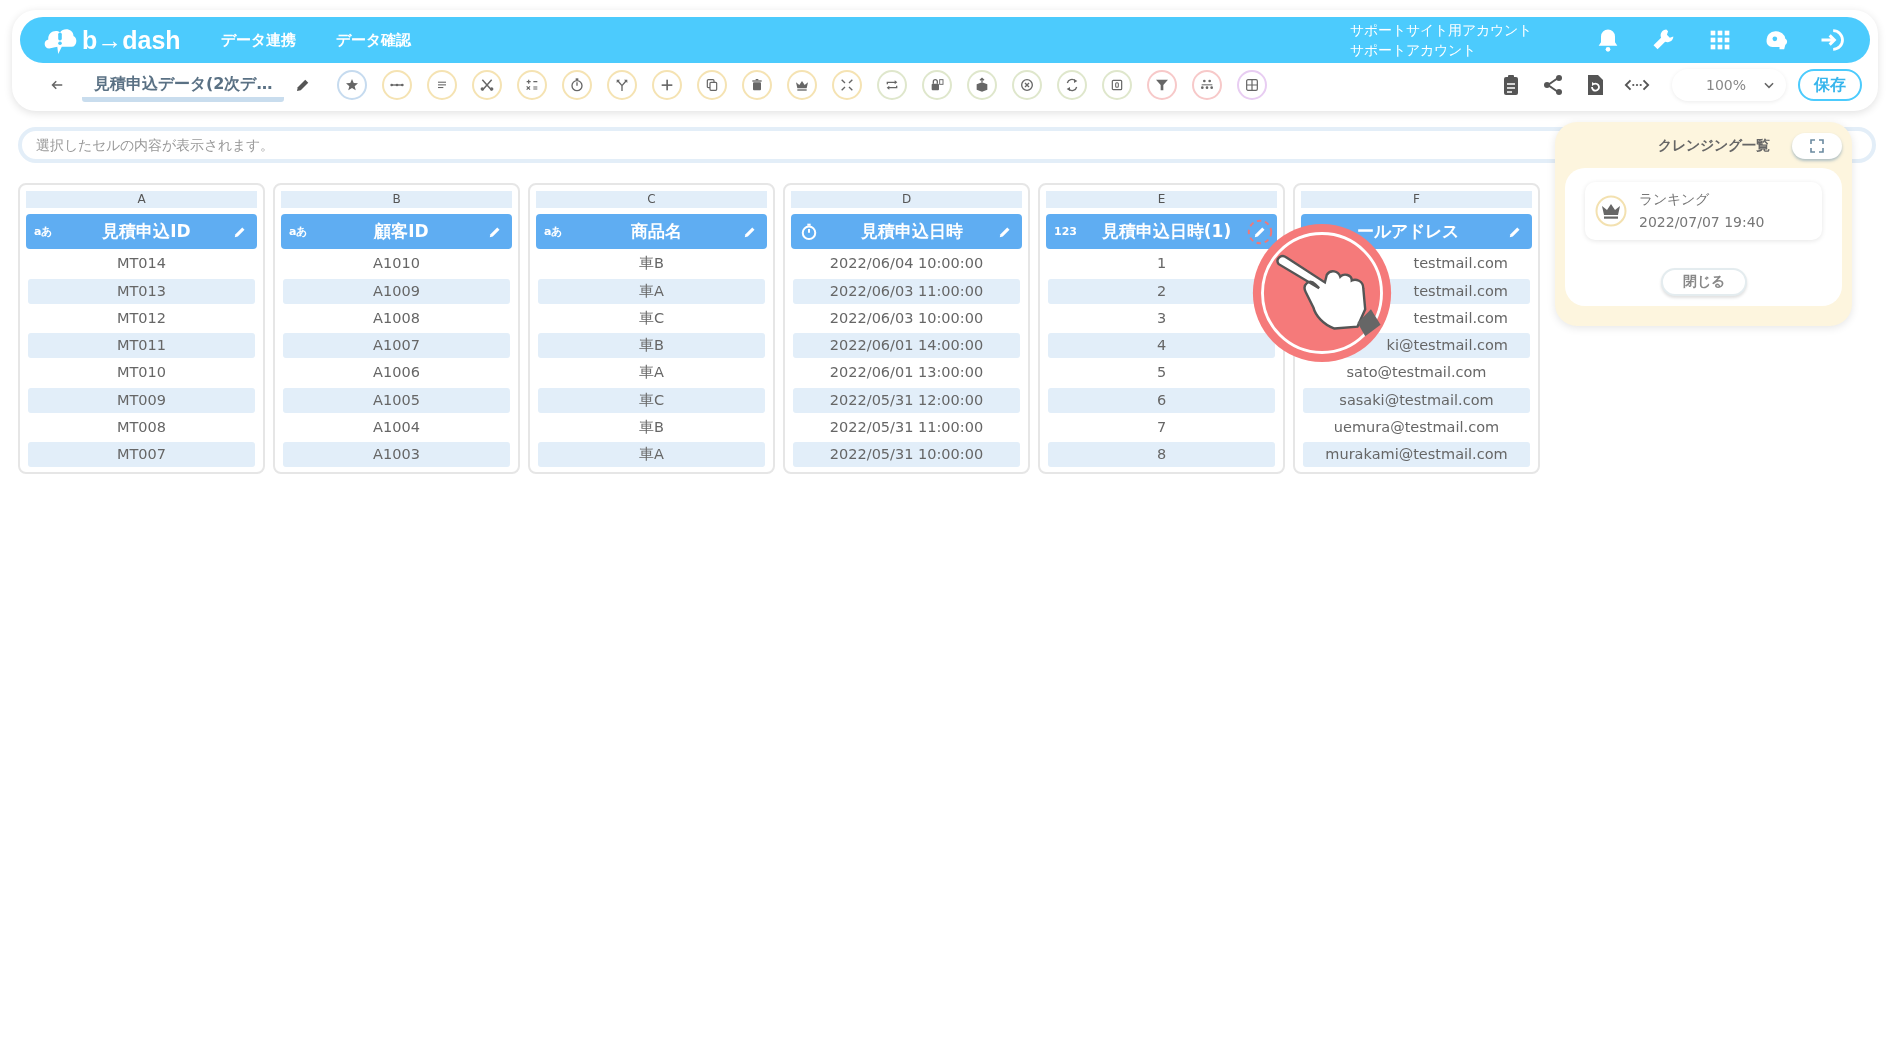 The height and width of the screenshot is (1063, 1890). Describe the element at coordinates (1460, 318) in the screenshot. I see `table-cell-text: testmail.com` at that location.